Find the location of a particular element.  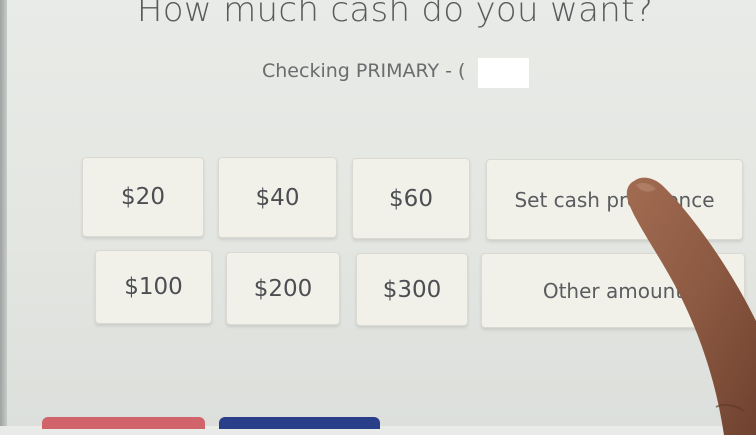

other-amount-button: Other amount is located at coordinates (613, 290).